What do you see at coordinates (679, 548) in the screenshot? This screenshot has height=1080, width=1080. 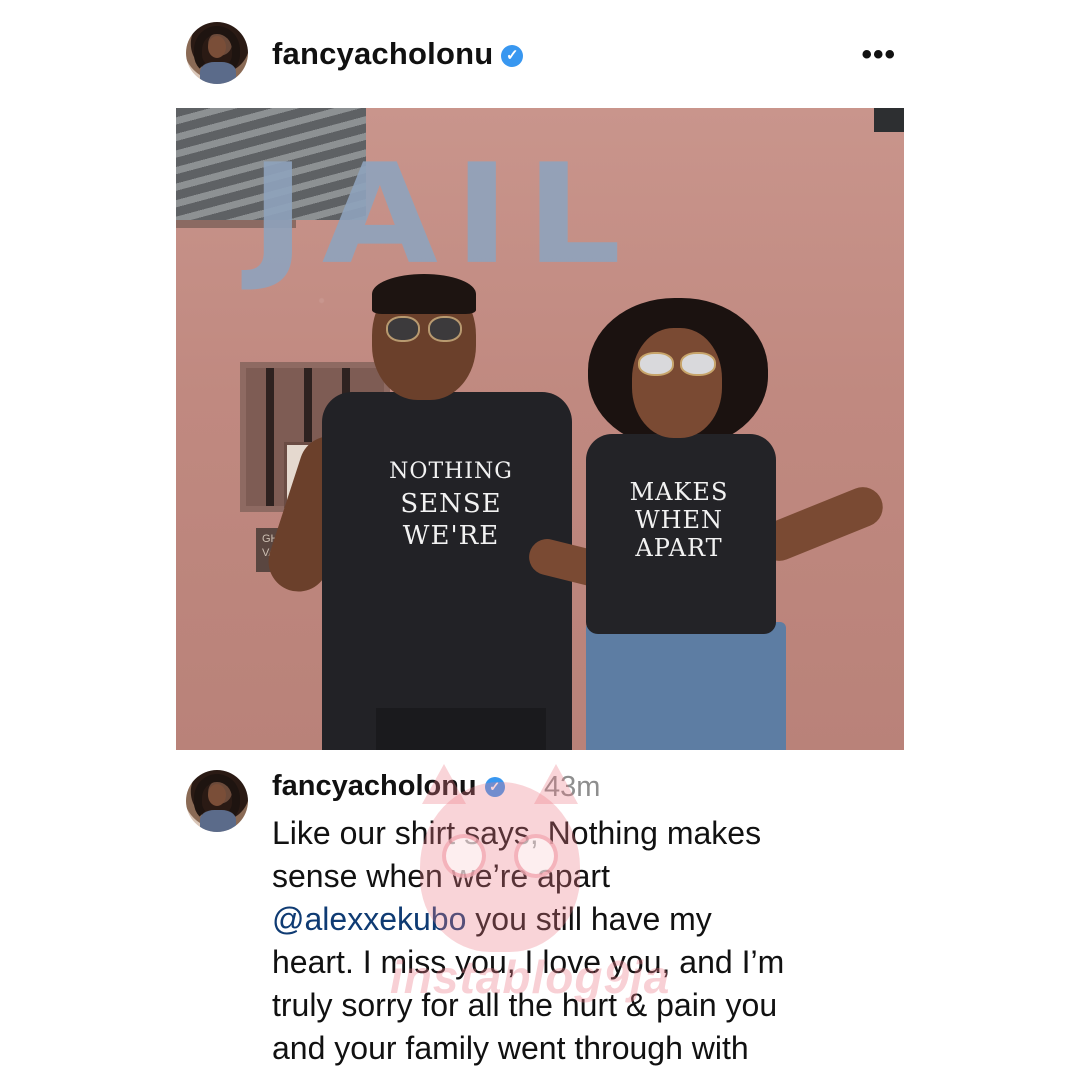 I see `shirt-line: APART` at bounding box center [679, 548].